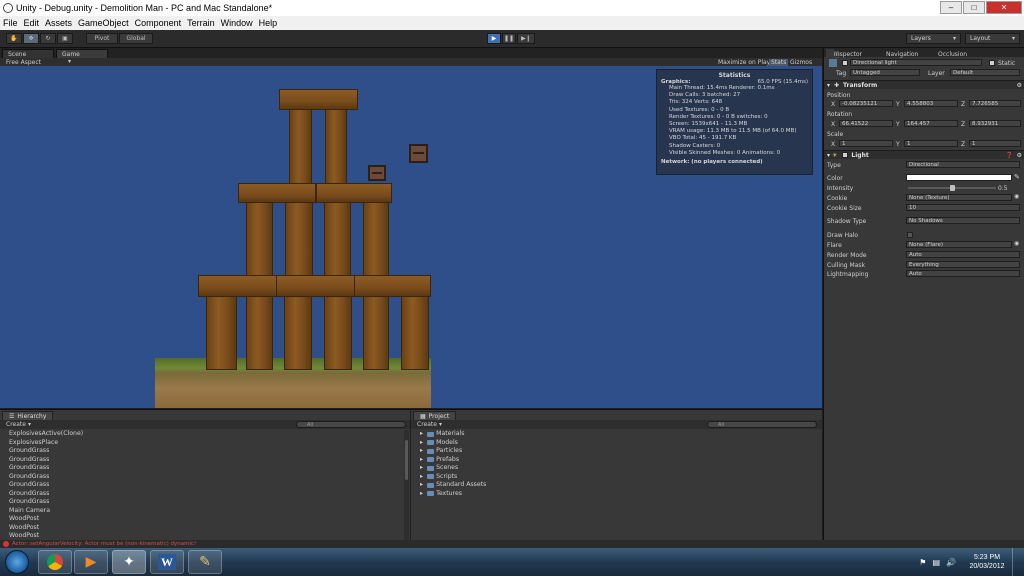 The image size is (1024, 576). Describe the element at coordinates (922, 562) in the screenshot. I see `flag-icon: ⚑` at that location.